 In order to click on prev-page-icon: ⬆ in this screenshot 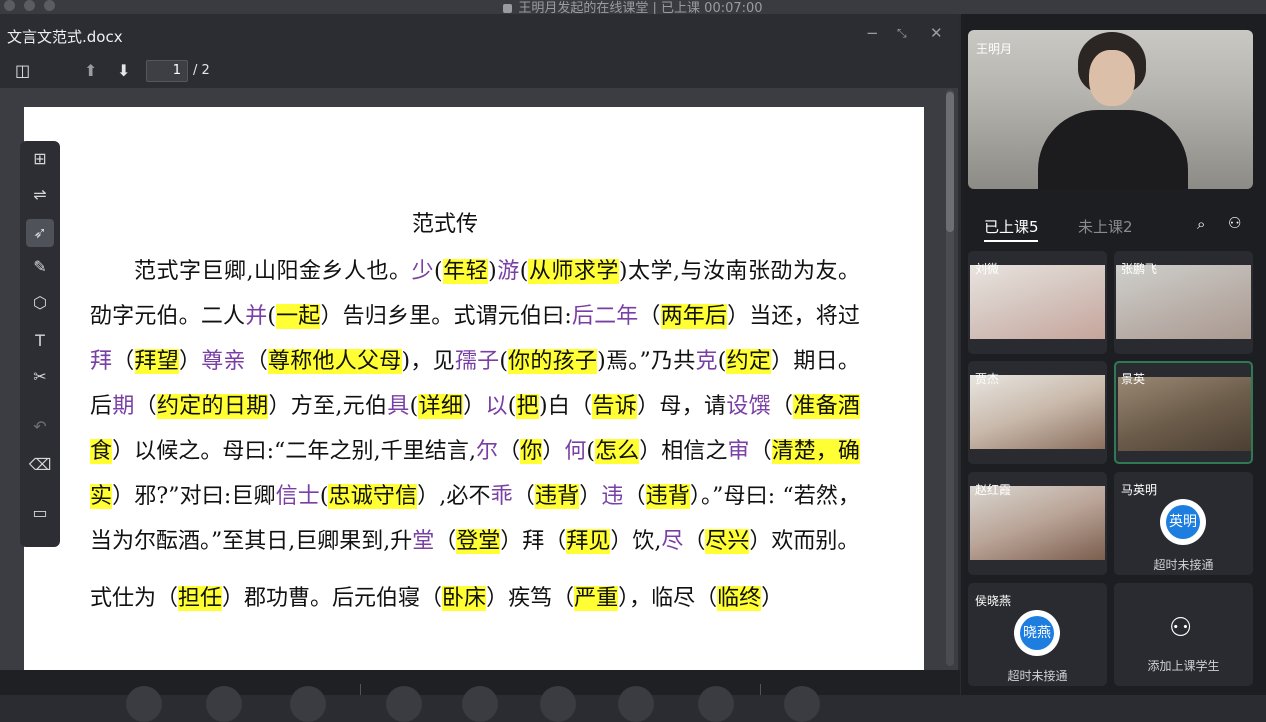, I will do `click(90, 70)`.